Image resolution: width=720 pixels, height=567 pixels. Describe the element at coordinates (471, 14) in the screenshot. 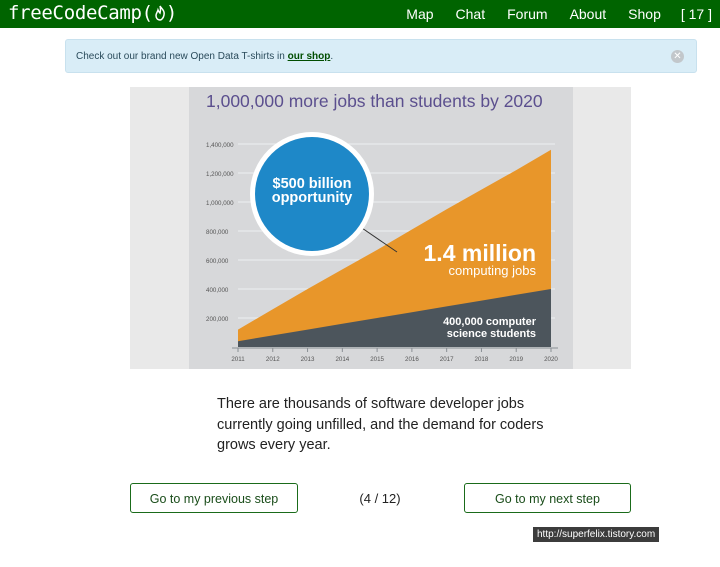

I see `nav-link-chat: Chat` at that location.